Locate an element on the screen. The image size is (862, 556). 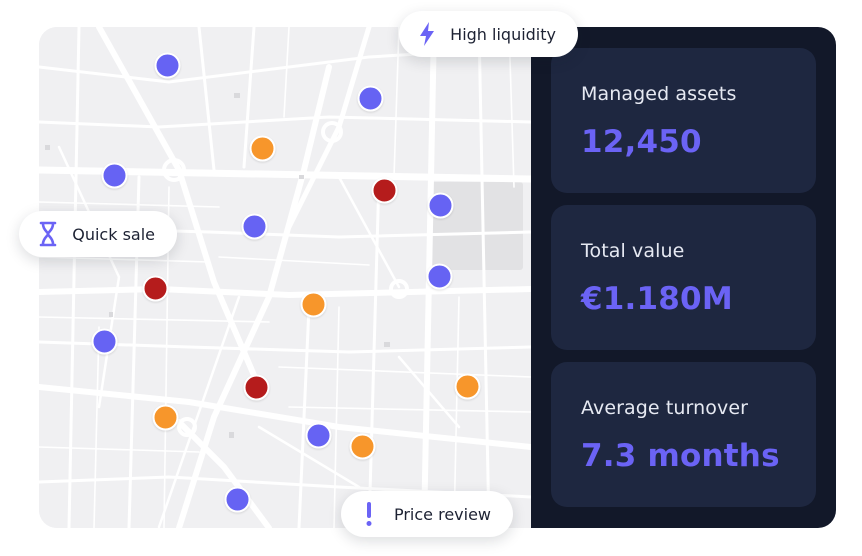
total-value-card: Total value €1.180M is located at coordinates (683, 277).